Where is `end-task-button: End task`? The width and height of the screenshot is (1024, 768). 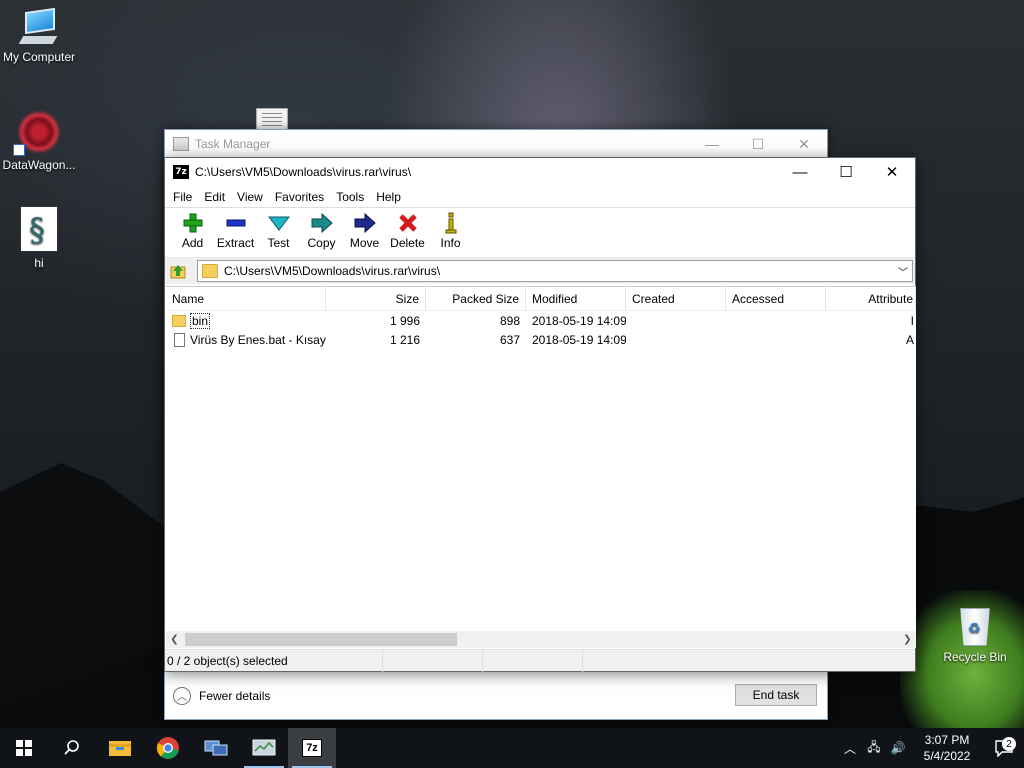 end-task-button: End task is located at coordinates (776, 695).